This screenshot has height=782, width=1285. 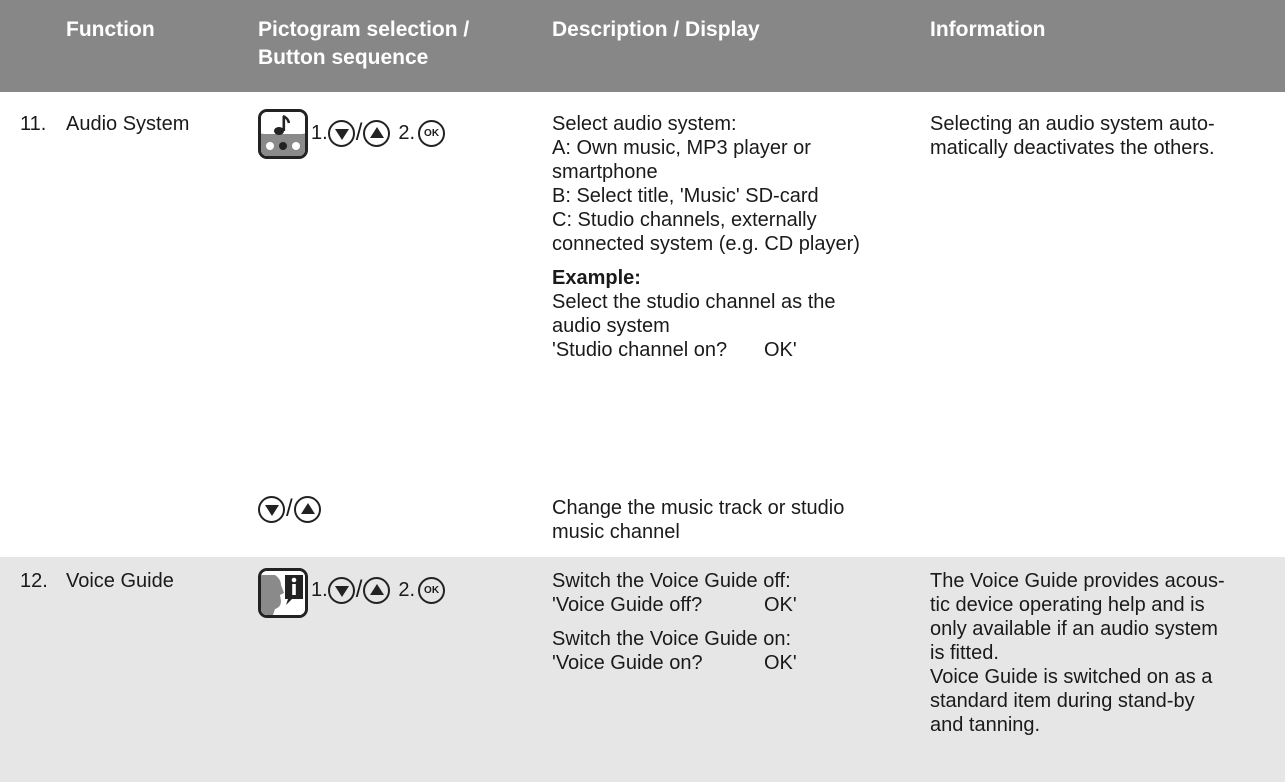 I want to click on secondary-line: music channel, so click(x=616, y=532).